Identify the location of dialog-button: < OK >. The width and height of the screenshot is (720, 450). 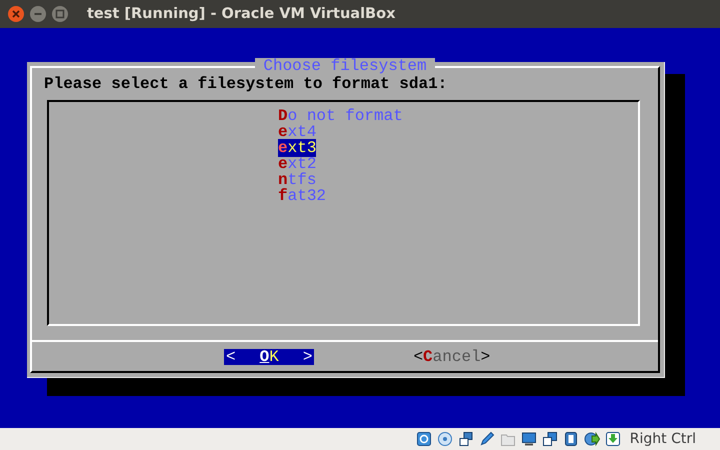
(269, 356).